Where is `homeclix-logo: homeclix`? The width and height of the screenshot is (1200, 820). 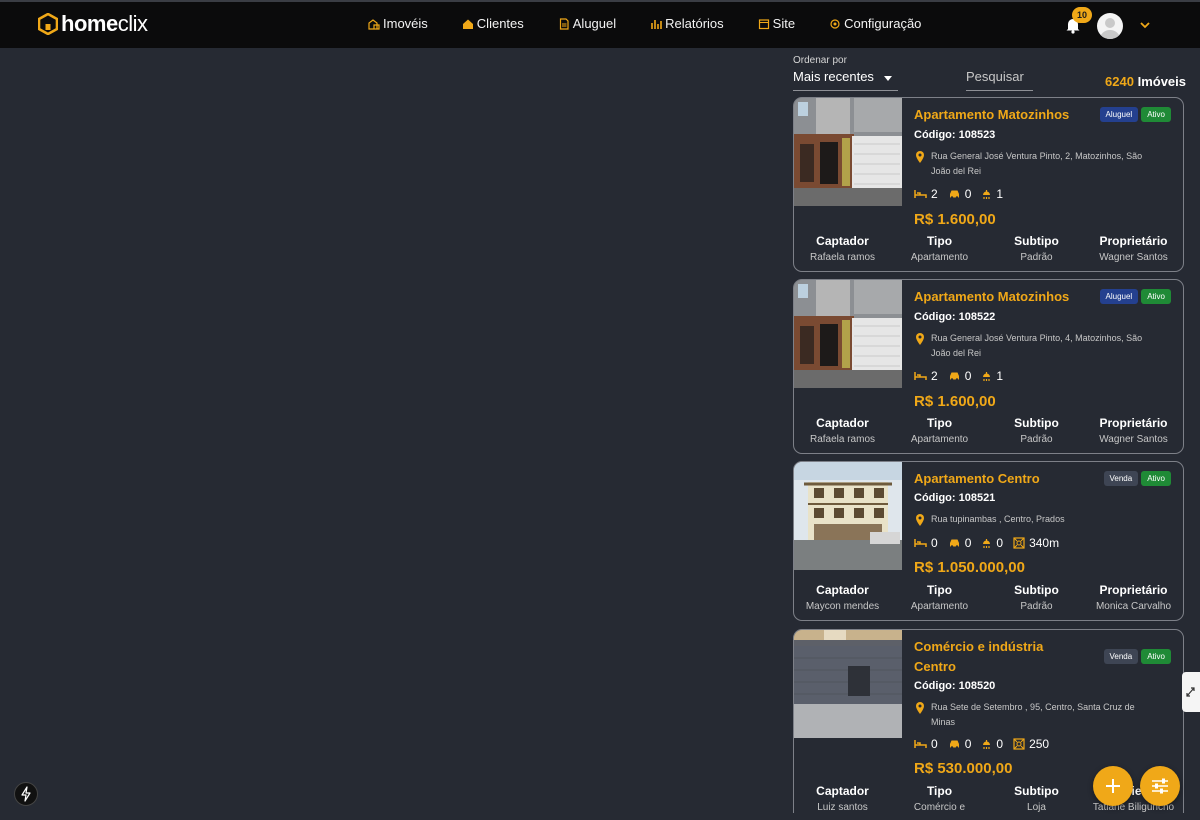 homeclix-logo: homeclix is located at coordinates (93, 23).